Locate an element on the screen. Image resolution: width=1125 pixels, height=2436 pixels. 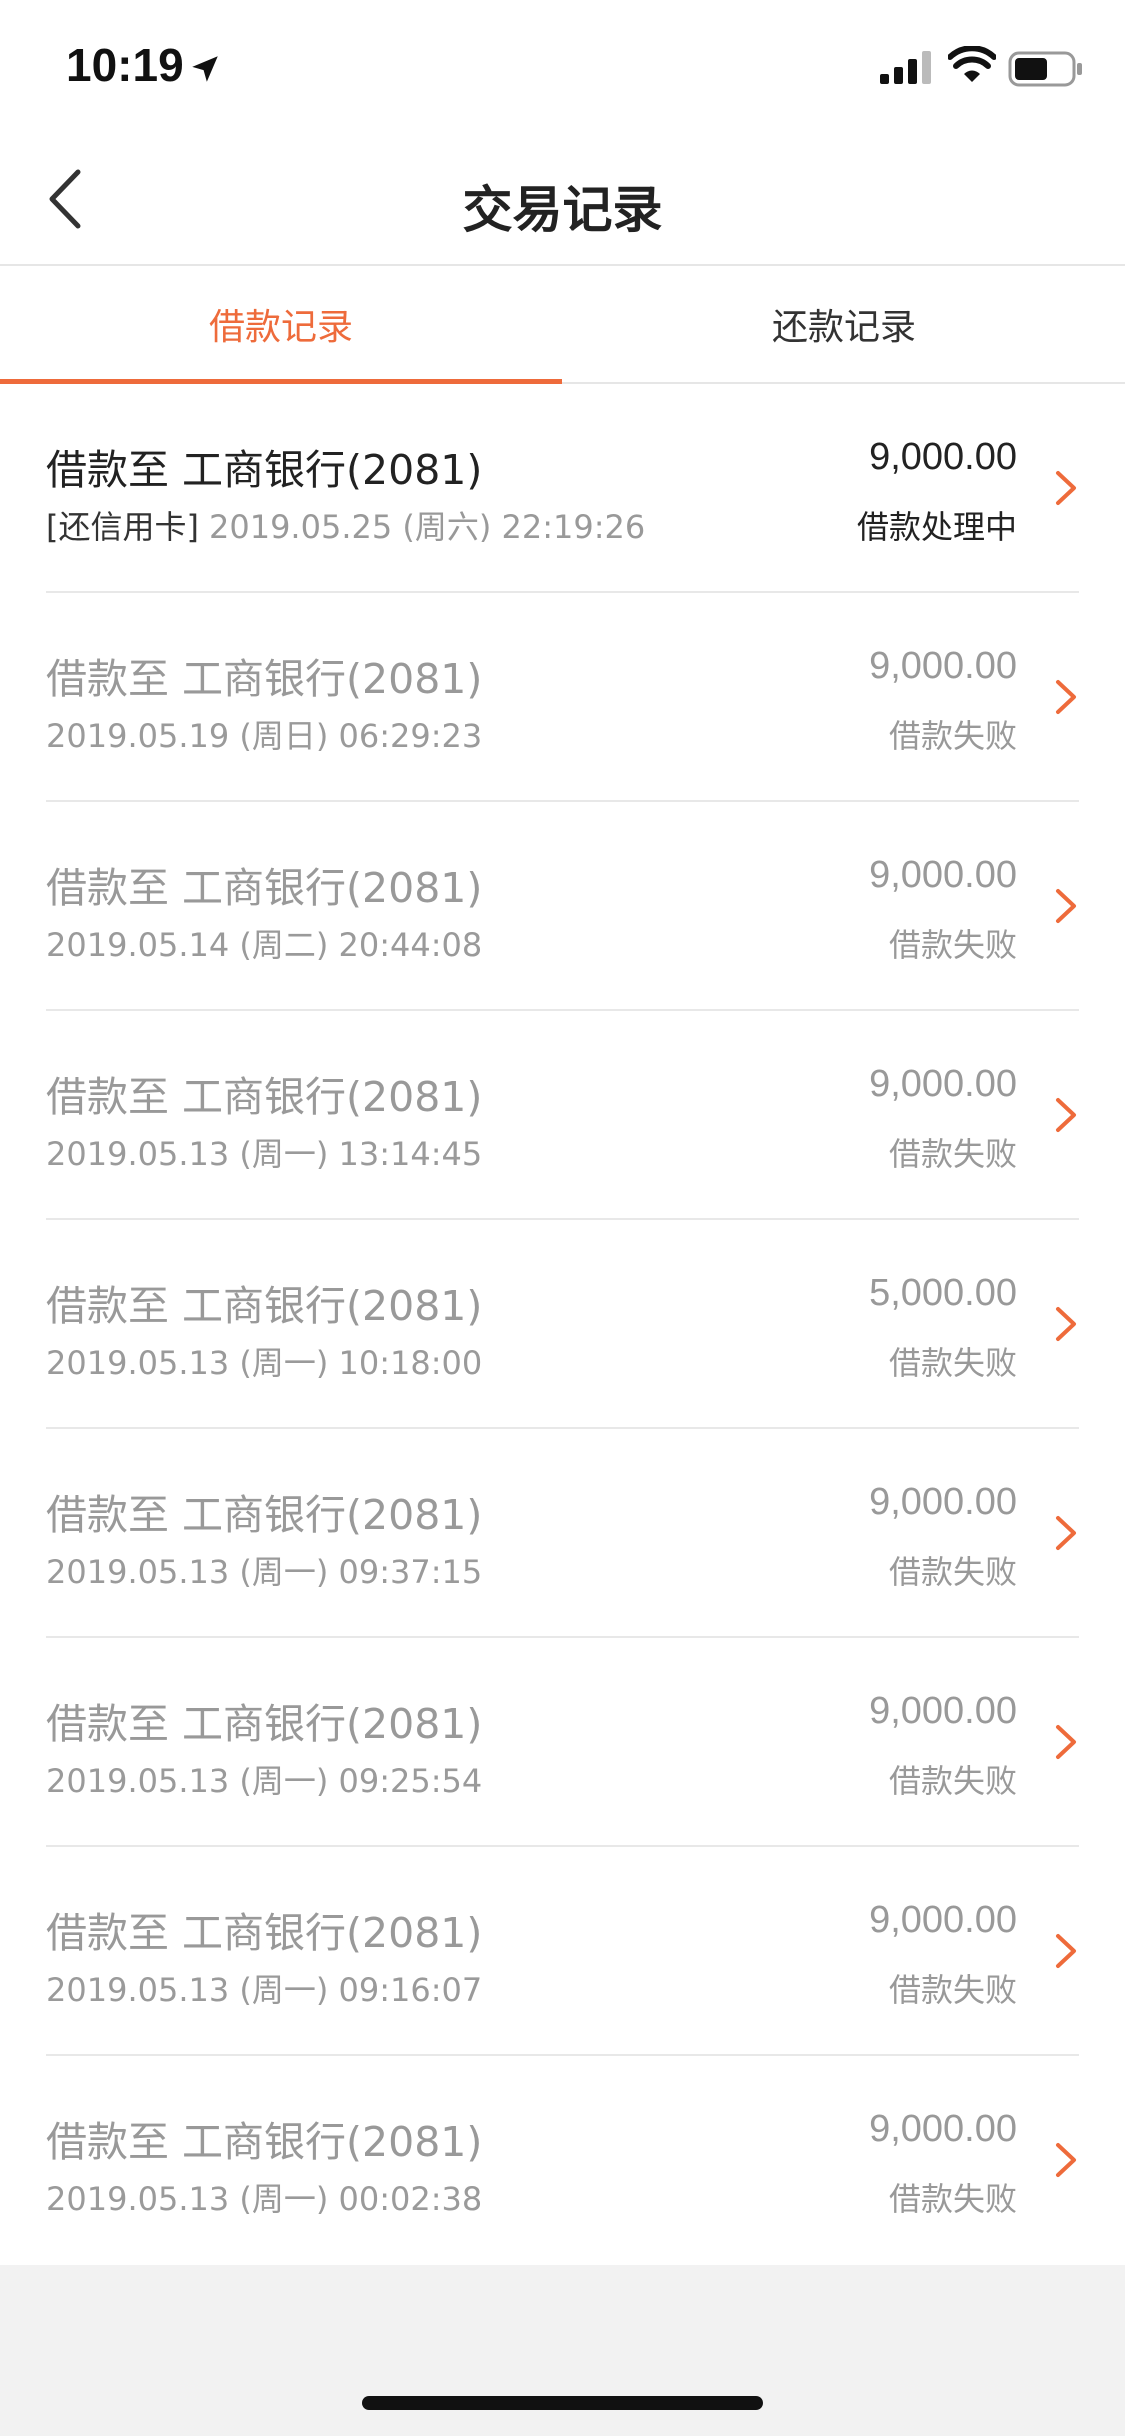
record-datetime: 2019.05.13 (周一) 10:18:00 is located at coordinates (264, 1363).